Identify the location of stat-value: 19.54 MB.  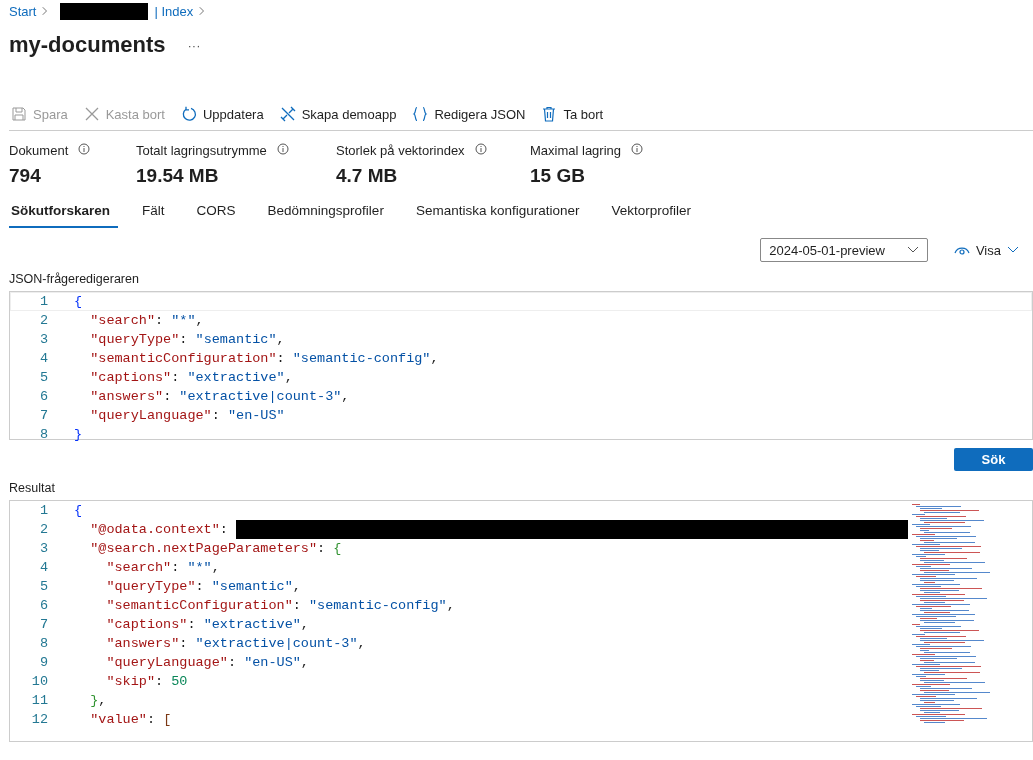
(178, 176).